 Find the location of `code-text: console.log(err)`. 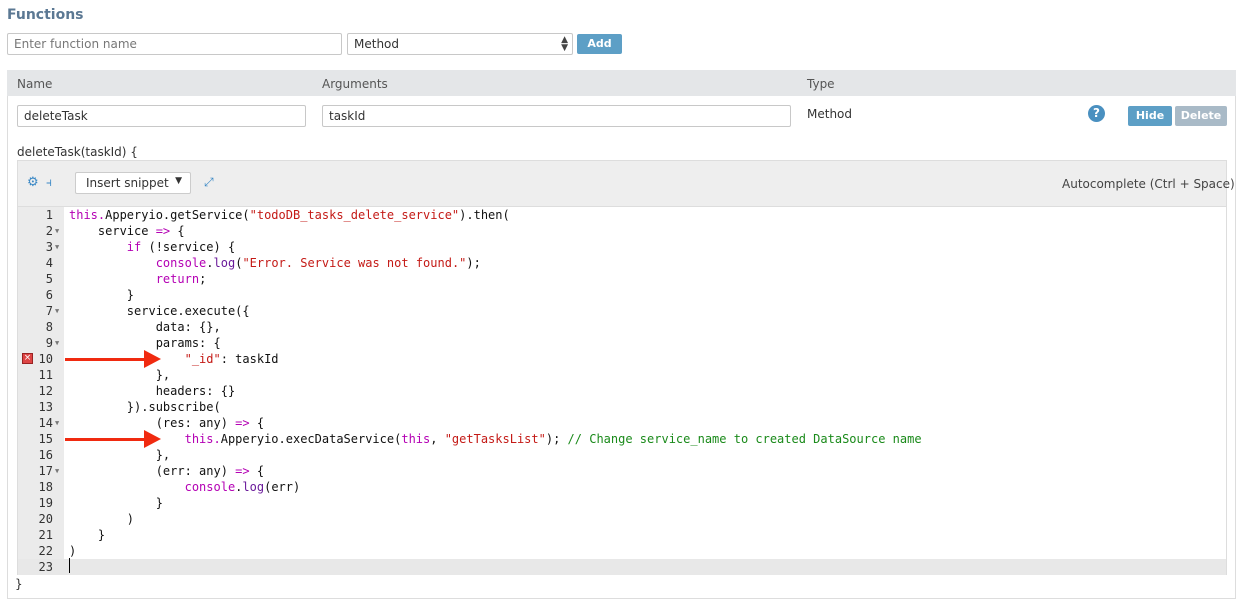

code-text: console.log(err) is located at coordinates (185, 487).